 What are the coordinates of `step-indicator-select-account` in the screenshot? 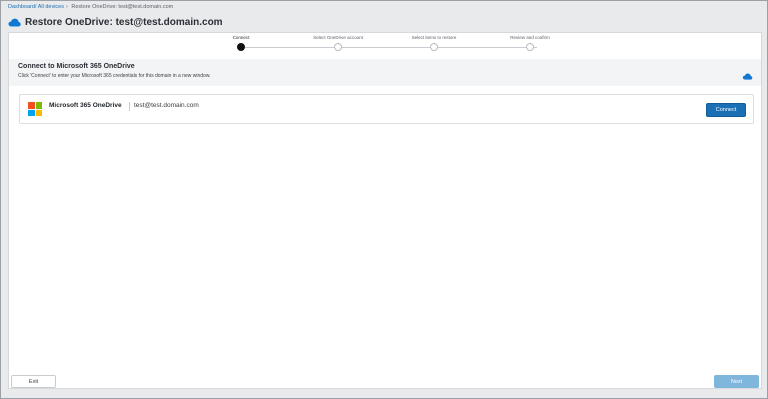 It's located at (338, 47).